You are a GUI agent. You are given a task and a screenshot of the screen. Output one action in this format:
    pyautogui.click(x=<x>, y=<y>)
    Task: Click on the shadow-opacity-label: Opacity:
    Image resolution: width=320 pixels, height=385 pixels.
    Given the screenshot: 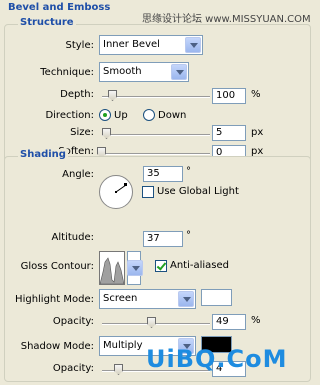 What is the action you would take?
    pyautogui.click(x=73, y=368)
    